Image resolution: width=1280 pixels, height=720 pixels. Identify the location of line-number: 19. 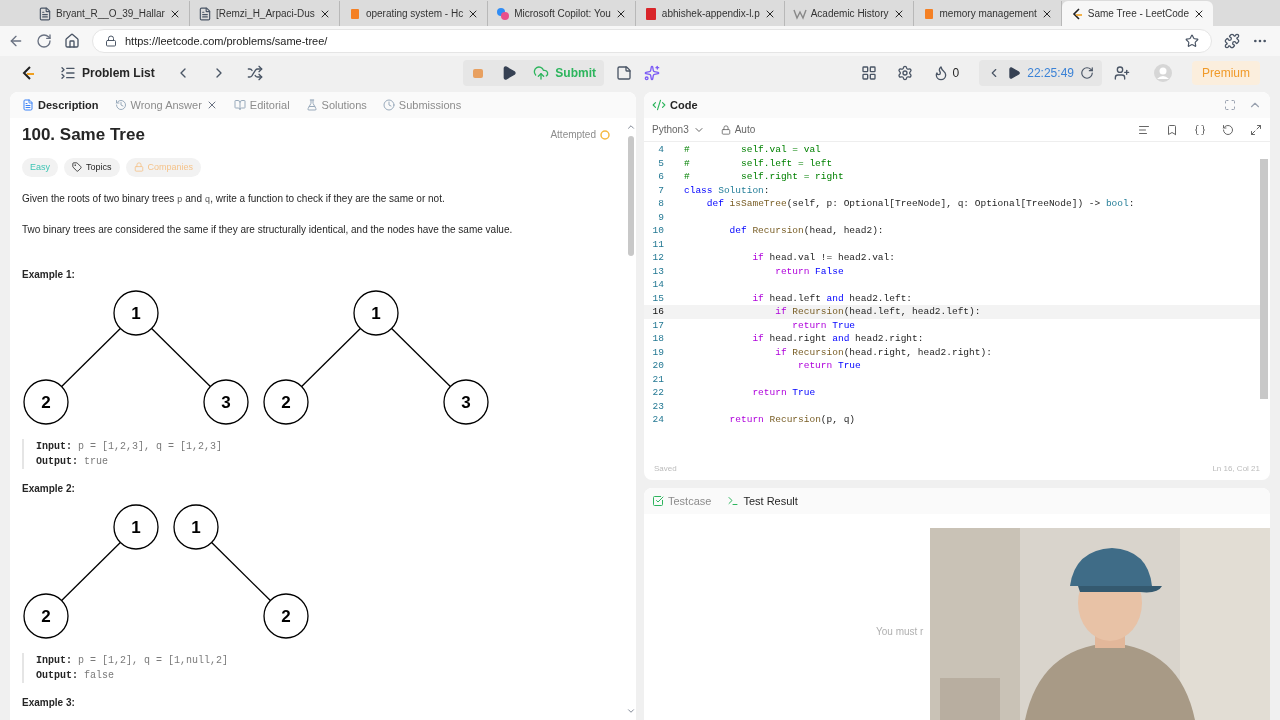
(658, 352).